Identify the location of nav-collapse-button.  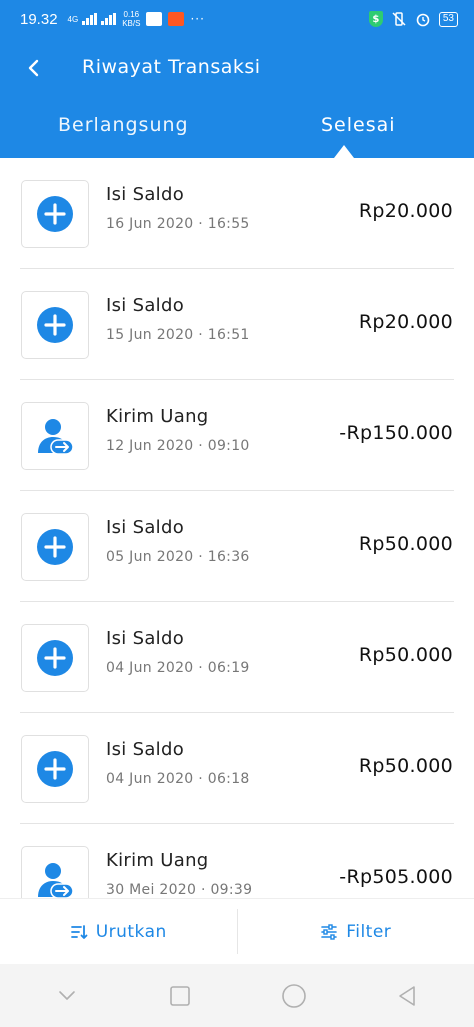
(67, 996).